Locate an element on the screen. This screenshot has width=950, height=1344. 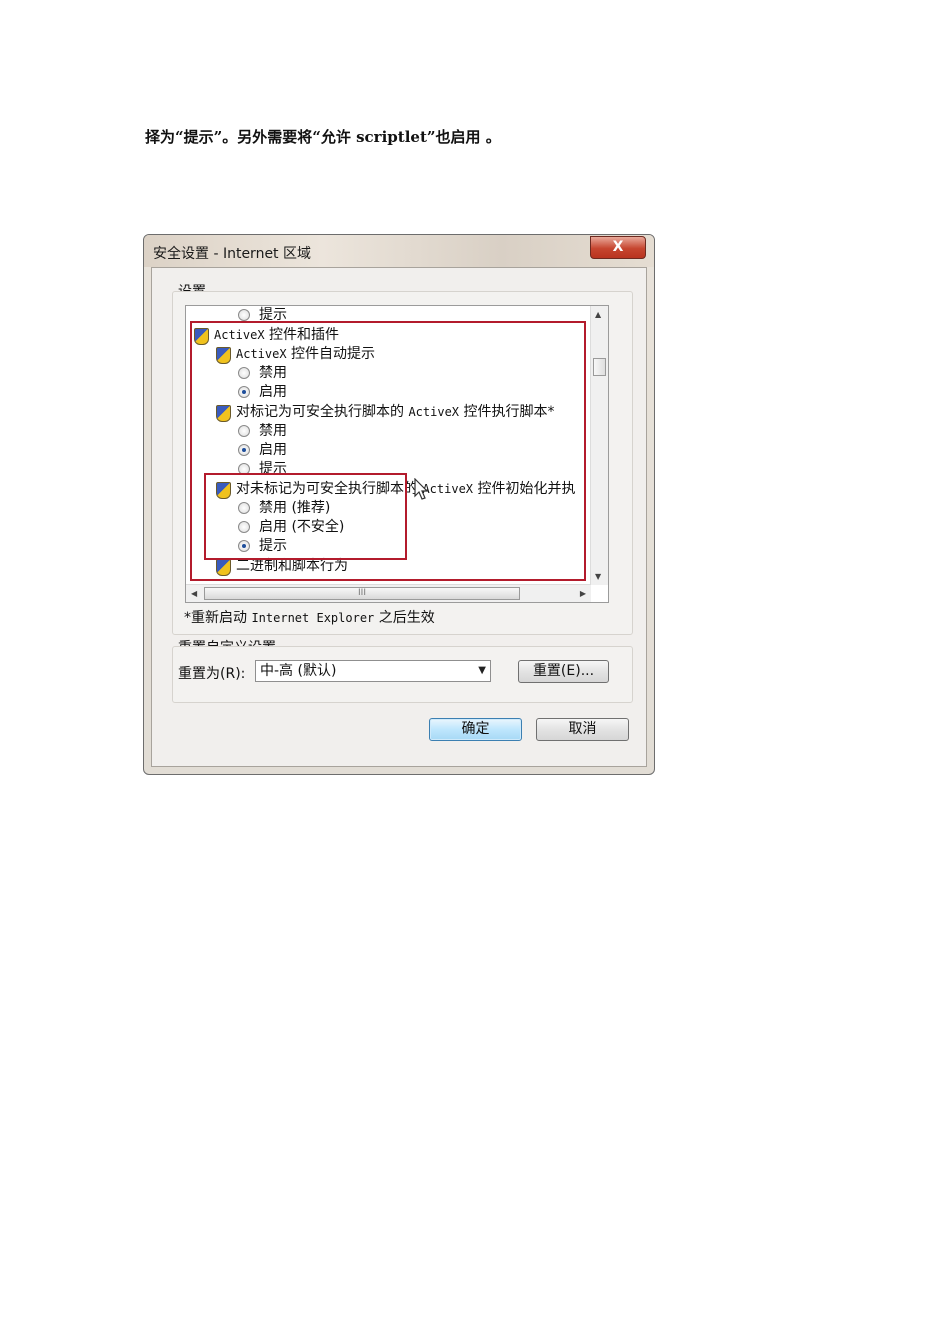
scroll-right-icon: ▶ is located at coordinates (583, 593).